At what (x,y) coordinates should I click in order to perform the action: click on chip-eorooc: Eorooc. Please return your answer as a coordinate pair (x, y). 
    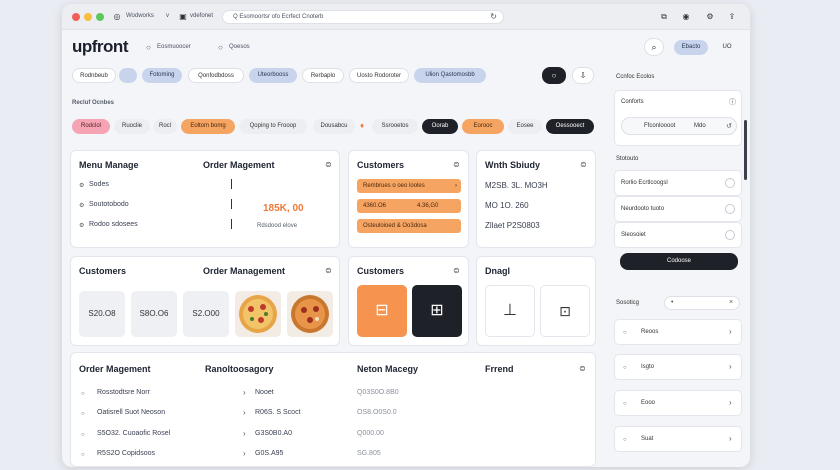
    Looking at the image, I should click on (483, 126).